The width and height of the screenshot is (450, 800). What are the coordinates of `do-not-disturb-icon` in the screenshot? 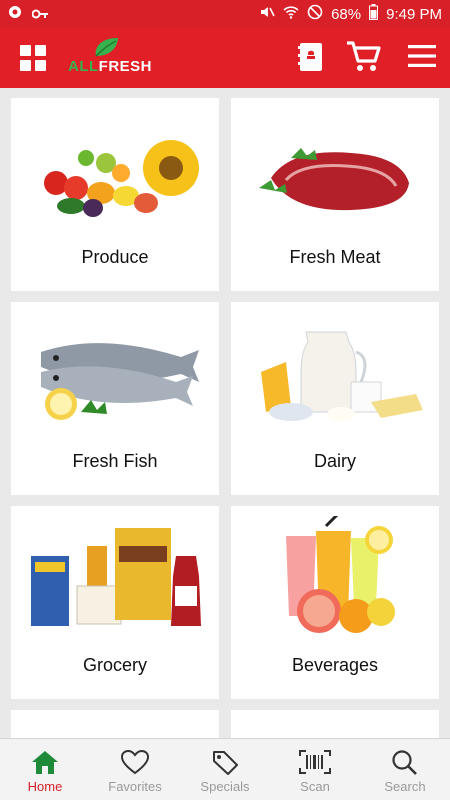 It's located at (315, 14).